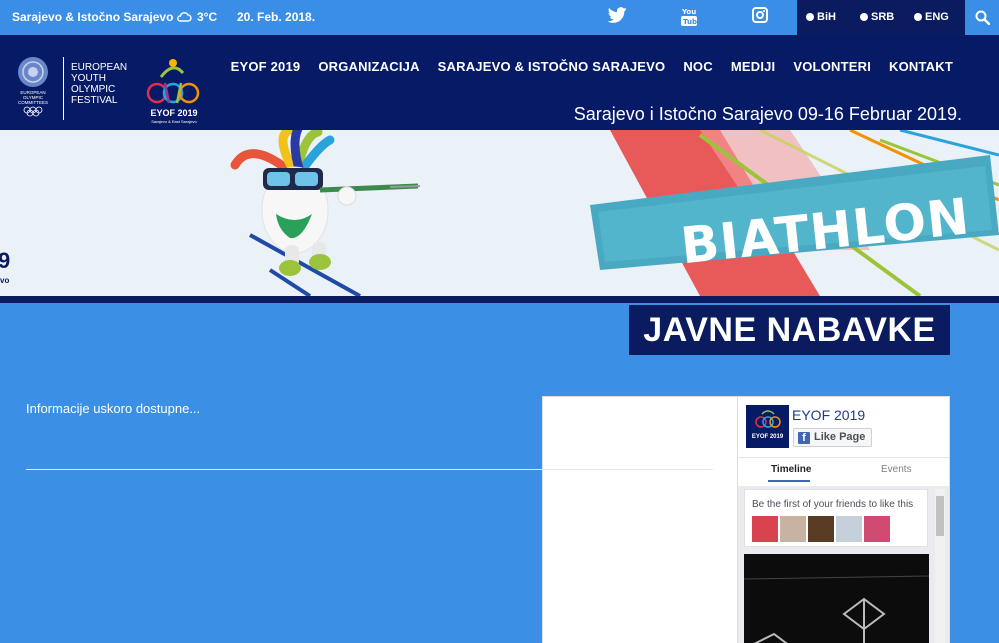  I want to click on nav-volonteri: VOLONTERI, so click(832, 66).